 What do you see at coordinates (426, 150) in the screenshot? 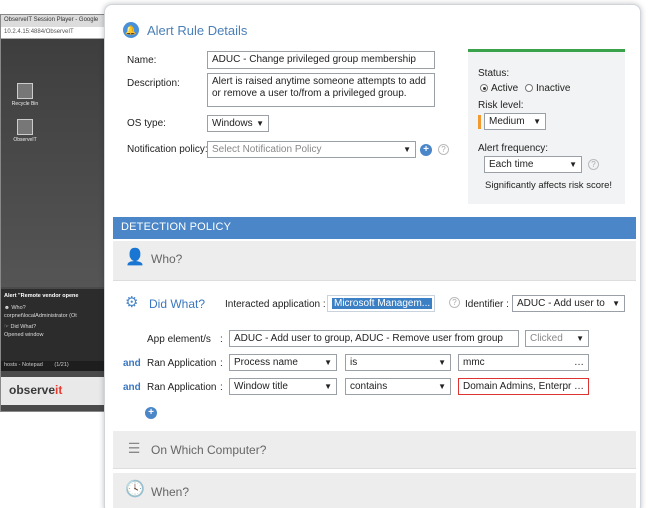
I see `add-notification-policy-button: +` at bounding box center [426, 150].